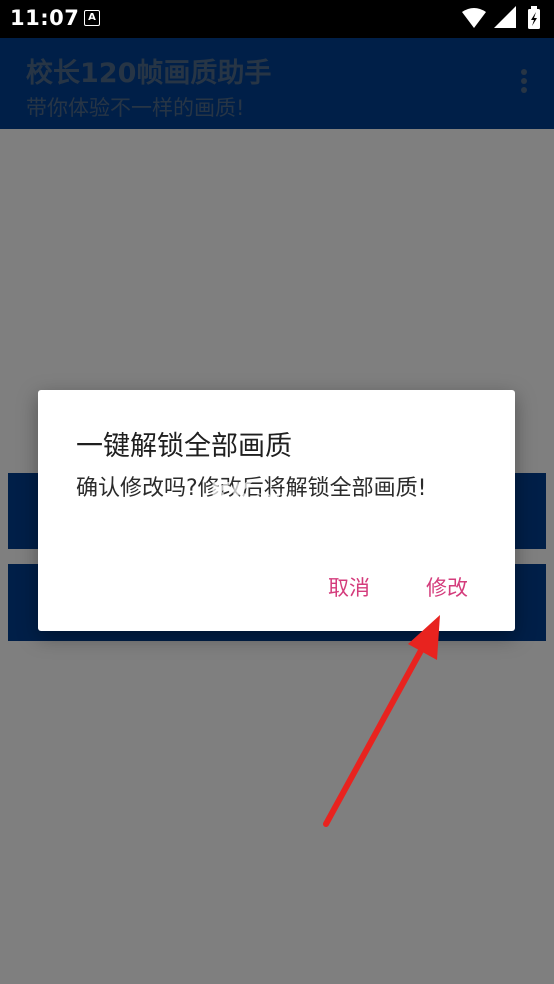 The image size is (554, 984). What do you see at coordinates (474, 18) in the screenshot?
I see `wifi-icon` at bounding box center [474, 18].